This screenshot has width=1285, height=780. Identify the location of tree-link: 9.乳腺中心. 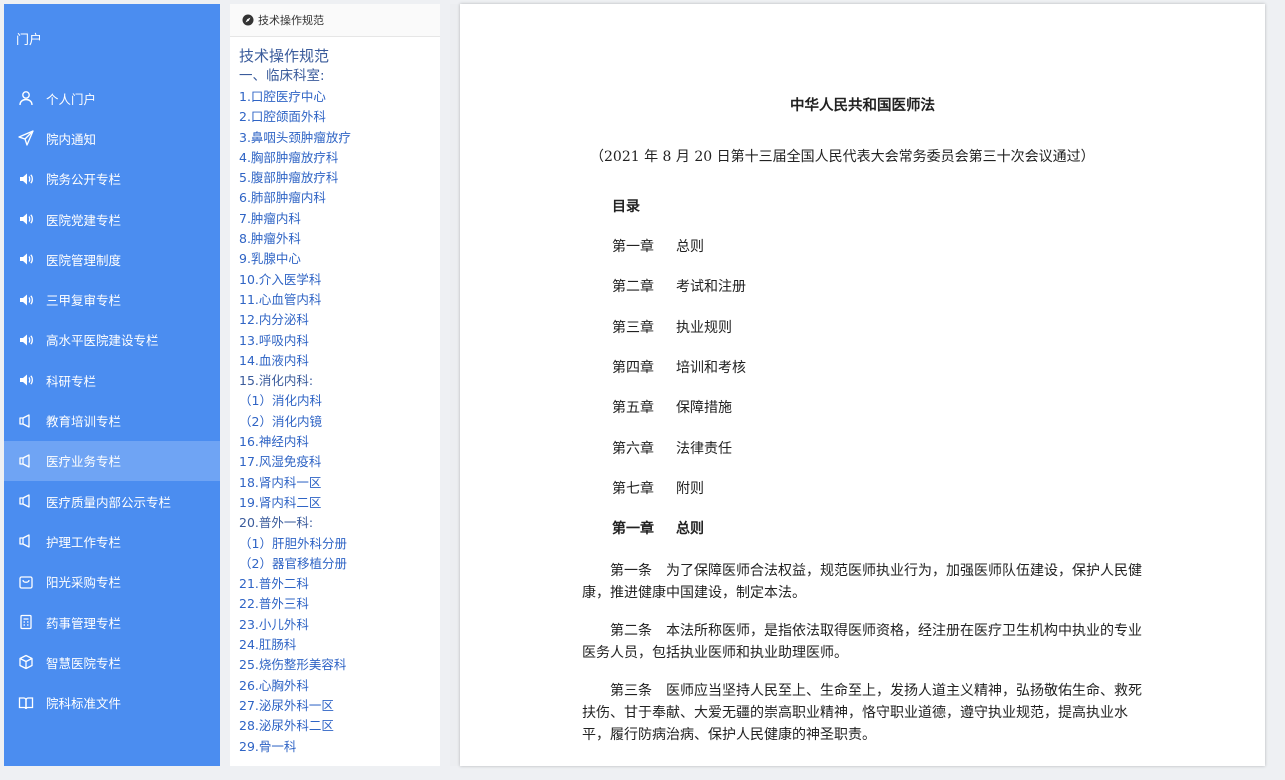
(335, 259).